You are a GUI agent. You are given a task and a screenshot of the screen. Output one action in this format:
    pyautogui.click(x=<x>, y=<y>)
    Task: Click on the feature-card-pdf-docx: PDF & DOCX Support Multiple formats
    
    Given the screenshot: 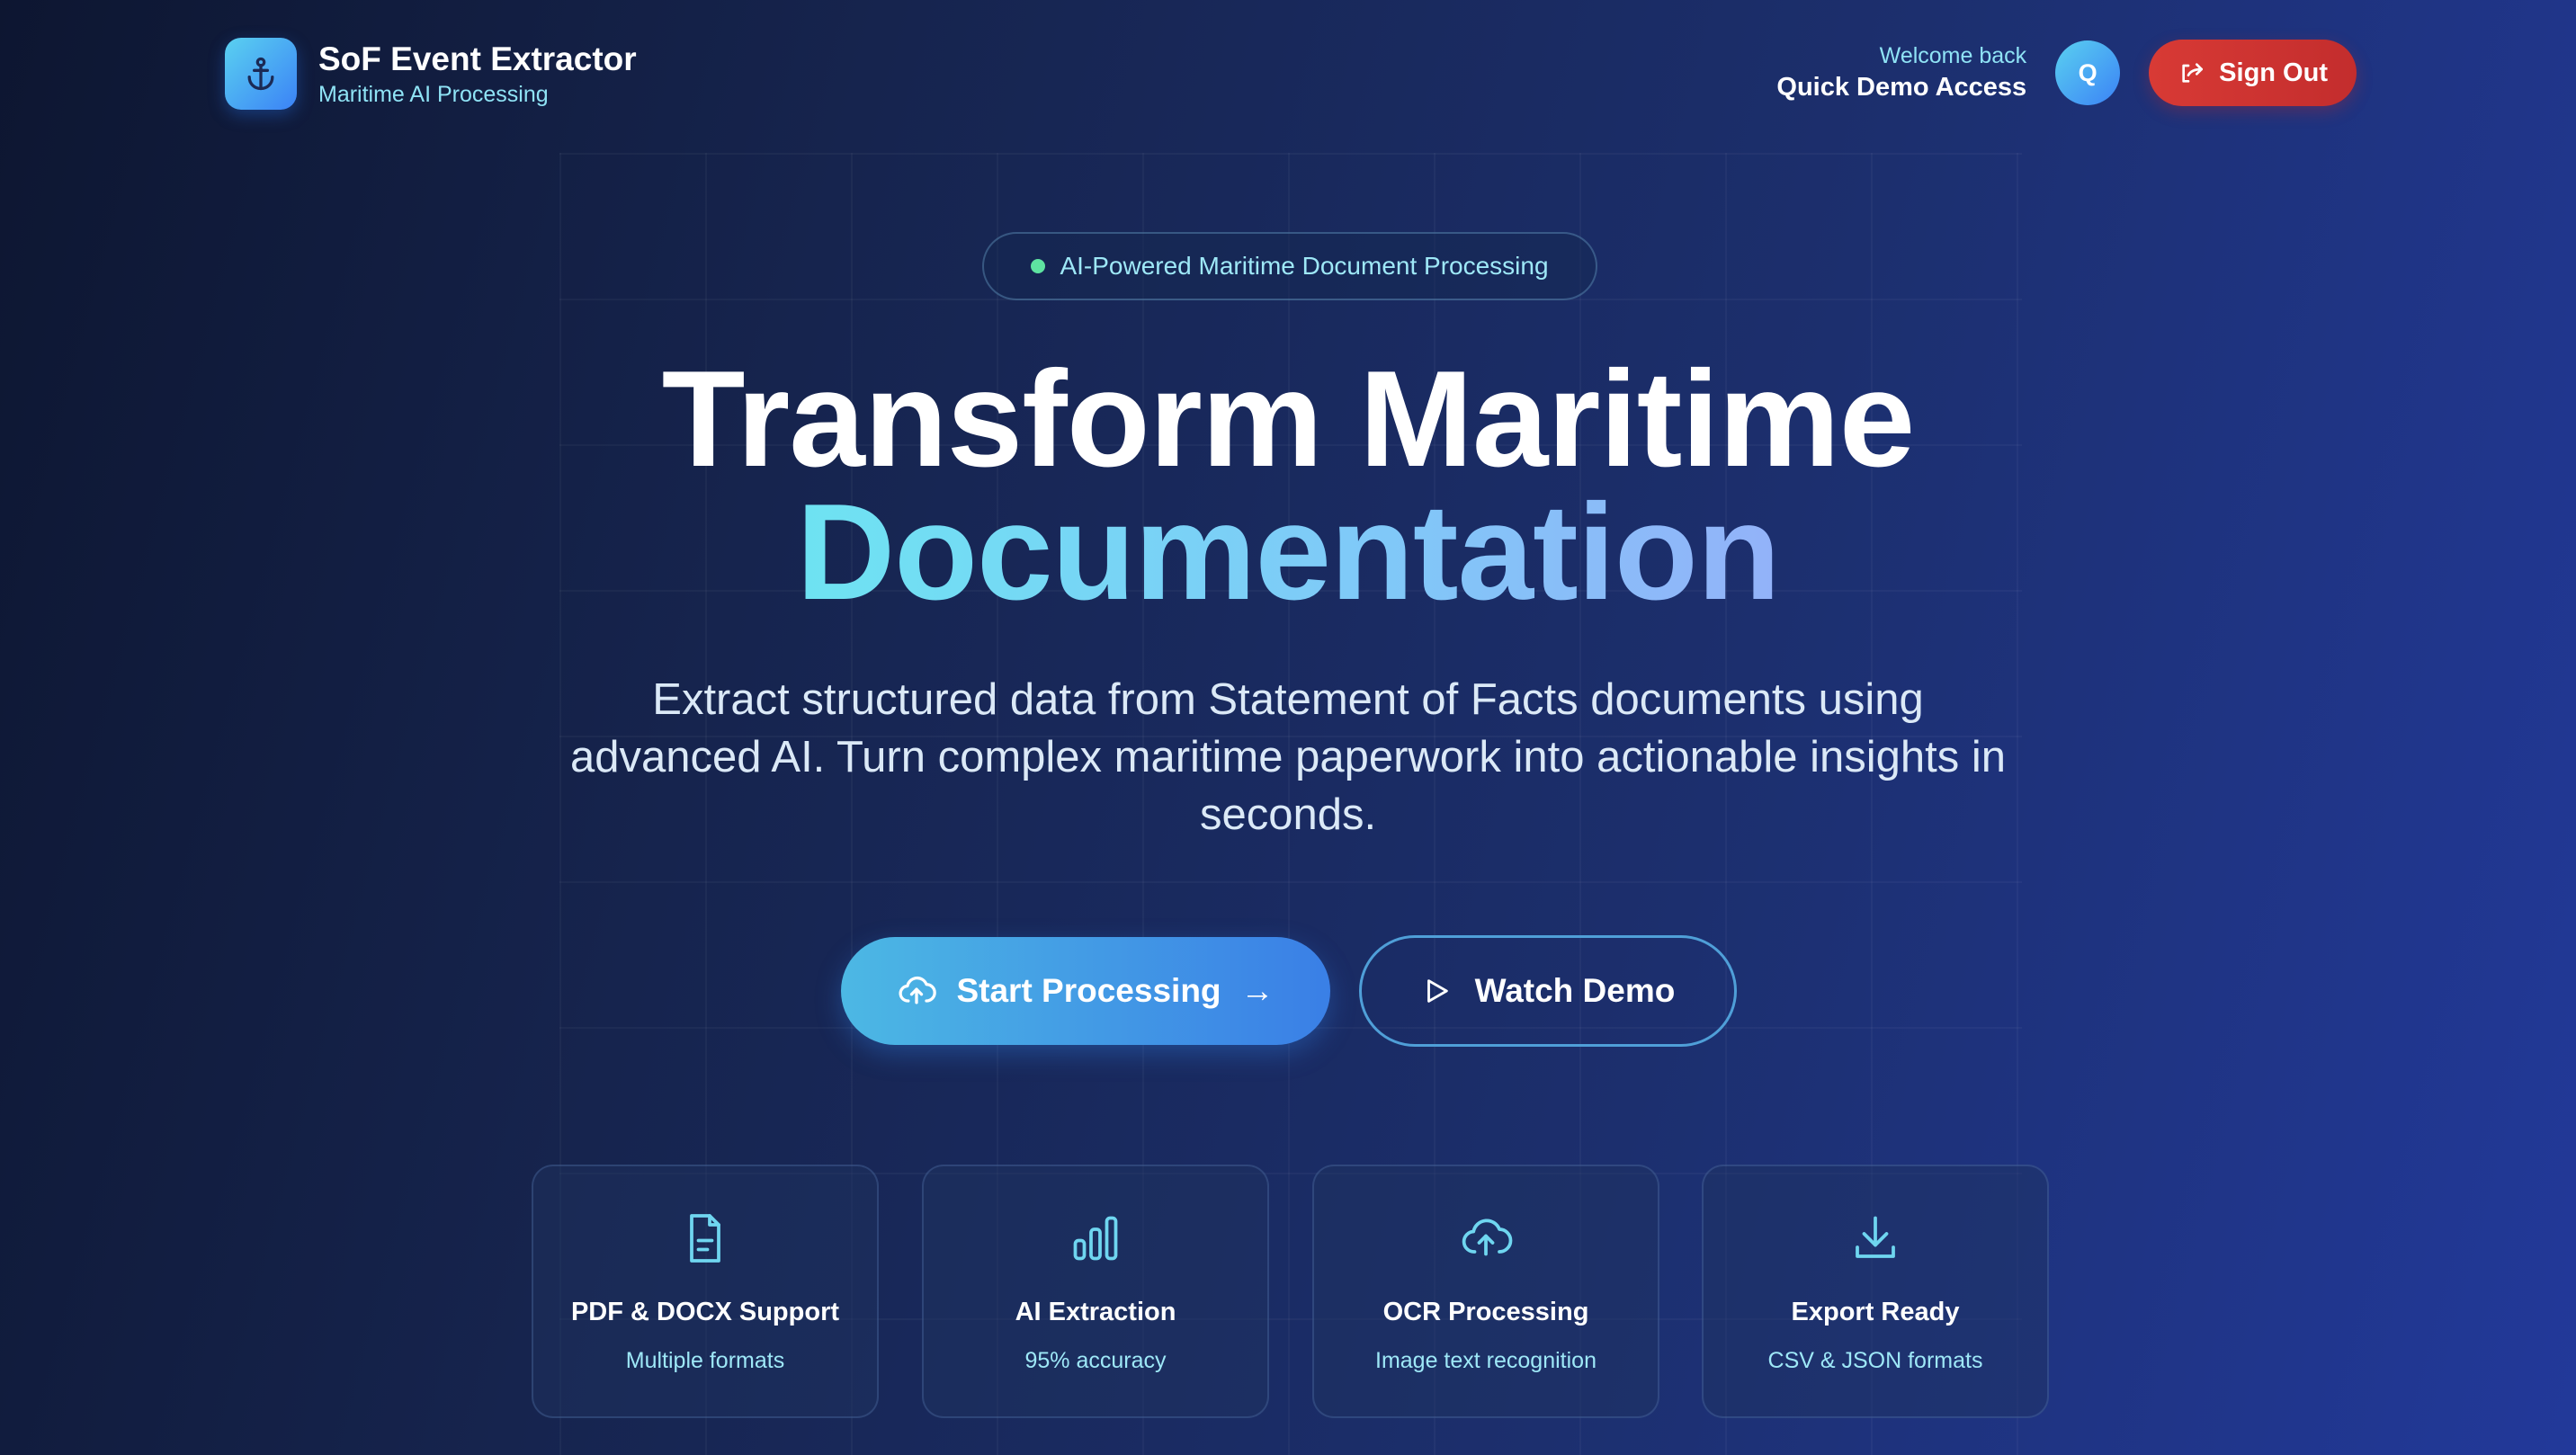 What is the action you would take?
    pyautogui.click(x=705, y=1291)
    